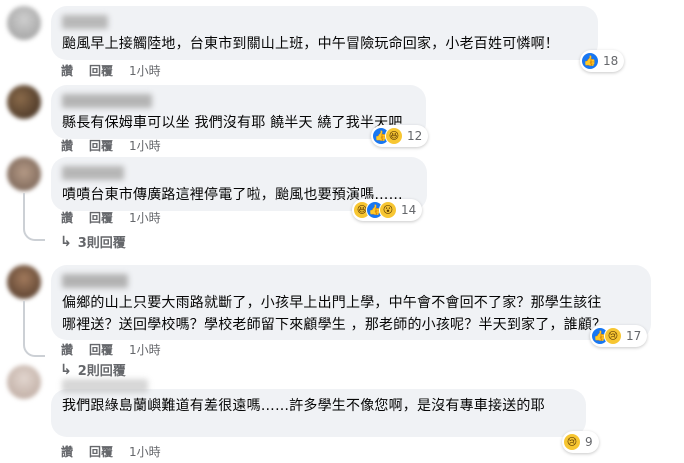 The width and height of the screenshot is (684, 463). What do you see at coordinates (394, 136) in the screenshot?
I see `haha-icon: 😆` at bounding box center [394, 136].